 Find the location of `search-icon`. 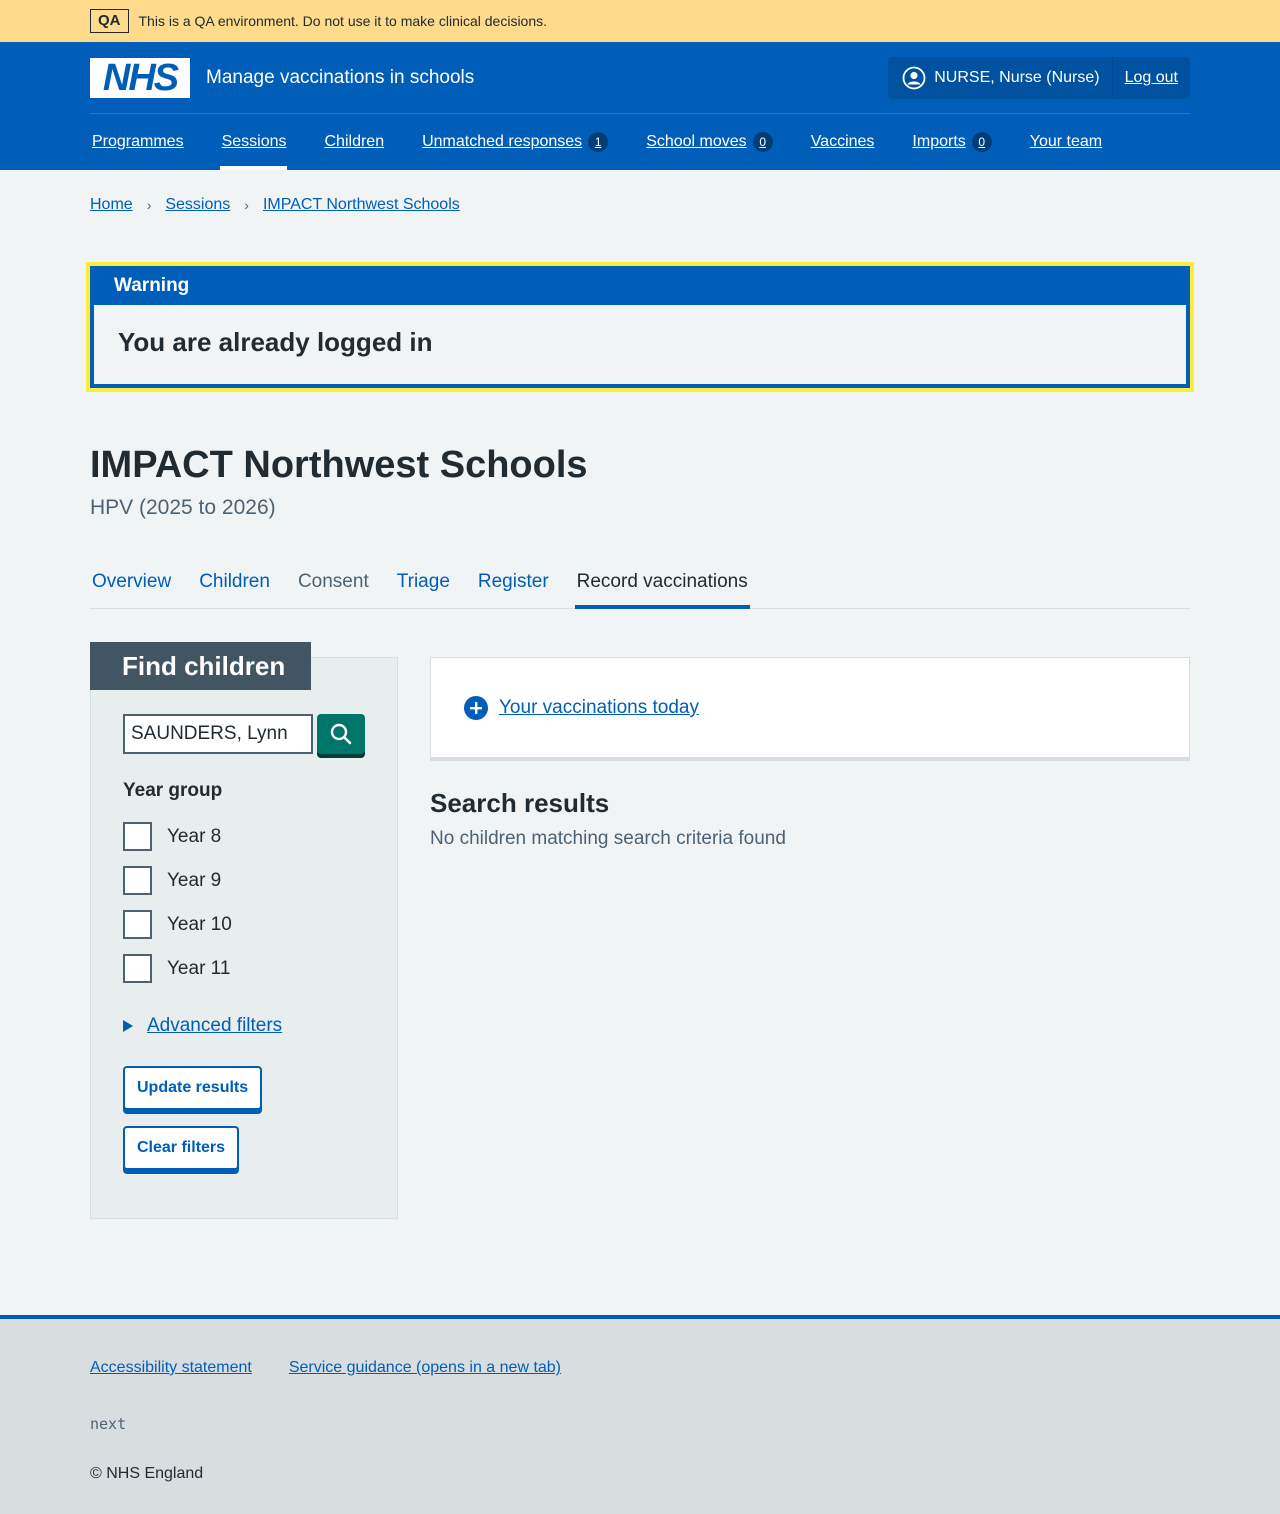

search-icon is located at coordinates (341, 734).